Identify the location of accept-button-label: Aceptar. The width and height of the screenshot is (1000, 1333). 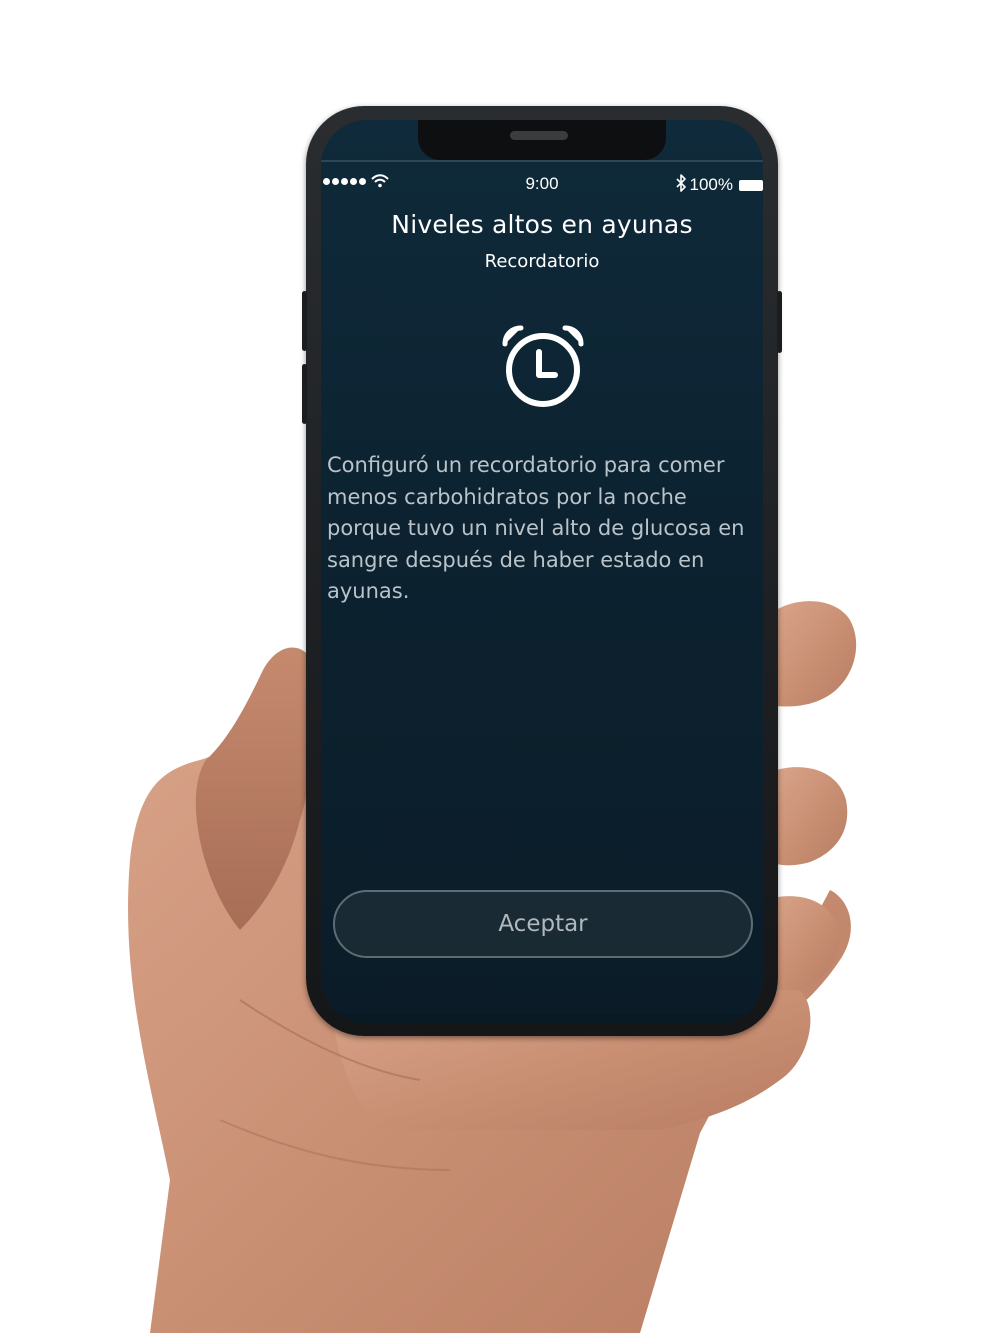
(543, 924).